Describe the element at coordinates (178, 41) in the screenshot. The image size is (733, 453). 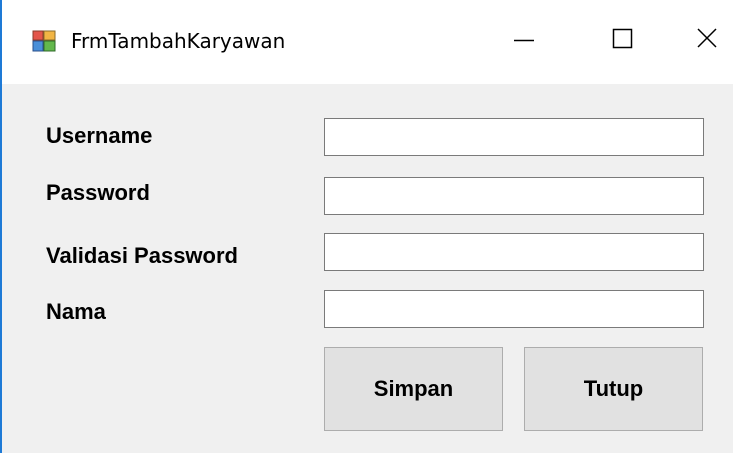
I see `window-title: FrmTambahKaryawan` at that location.